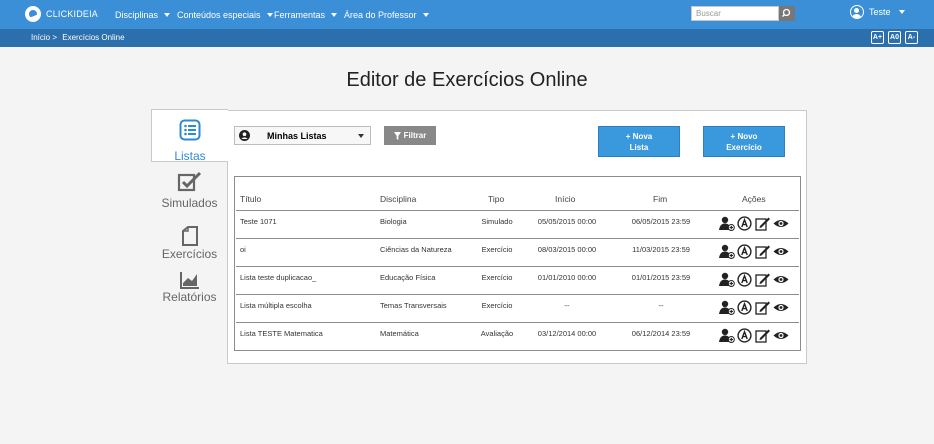 This screenshot has height=444, width=934. Describe the element at coordinates (190, 130) in the screenshot. I see `list-icon` at that location.